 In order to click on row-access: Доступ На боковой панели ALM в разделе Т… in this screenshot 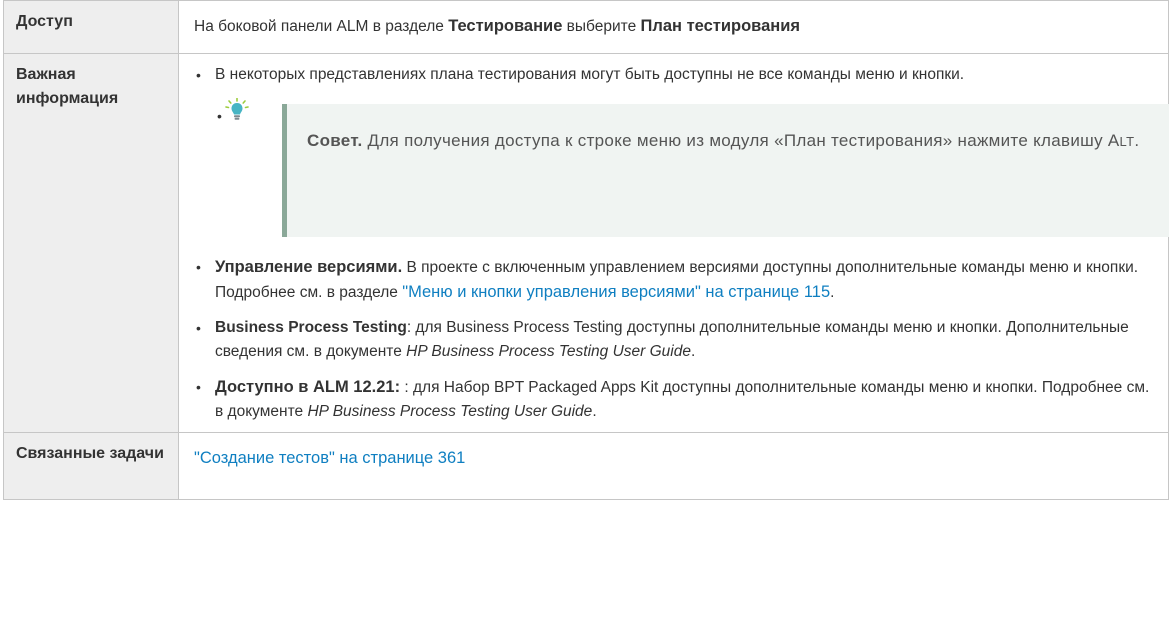, I will do `click(586, 27)`.